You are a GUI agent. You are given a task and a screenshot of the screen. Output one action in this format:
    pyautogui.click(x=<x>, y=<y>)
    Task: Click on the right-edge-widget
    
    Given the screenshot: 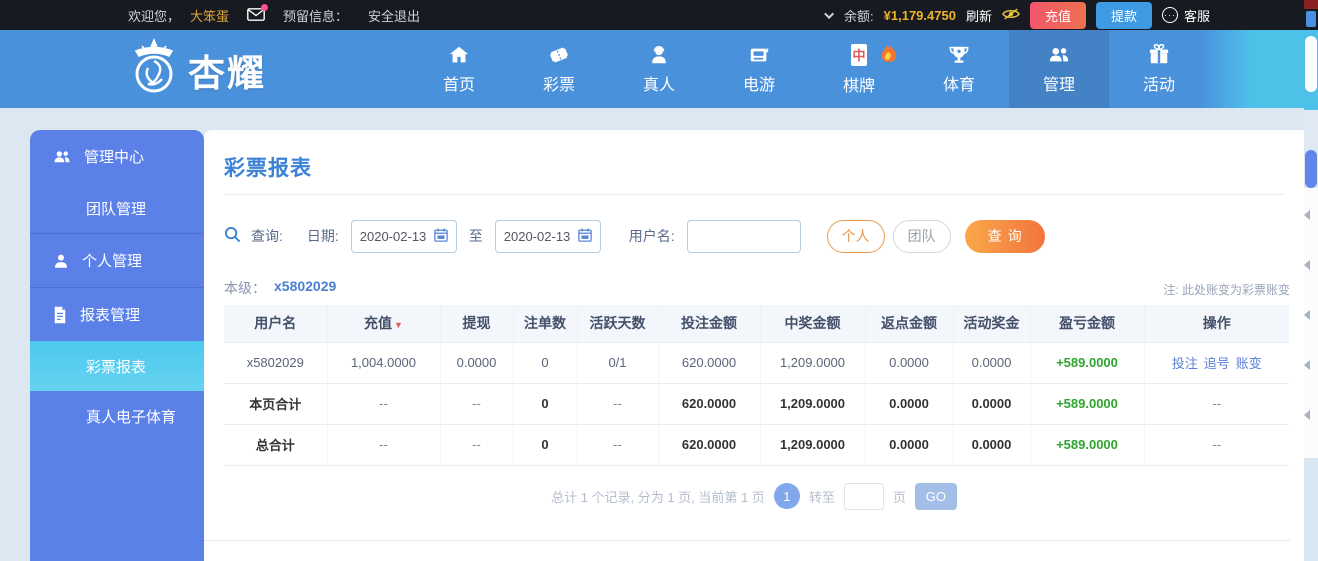 What is the action you would take?
    pyautogui.click(x=1311, y=280)
    